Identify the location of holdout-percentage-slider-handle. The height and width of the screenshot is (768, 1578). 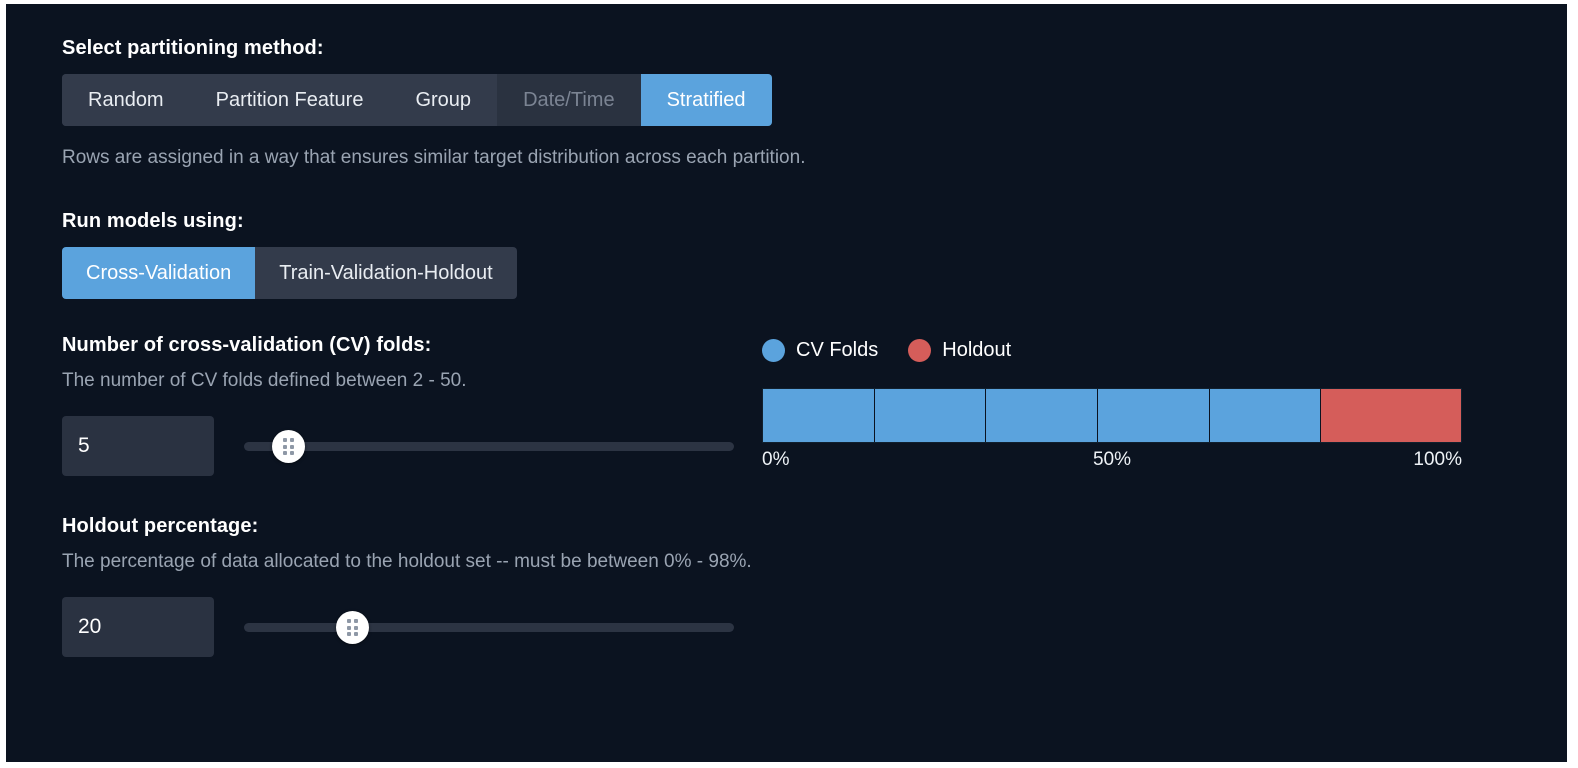
(352, 627).